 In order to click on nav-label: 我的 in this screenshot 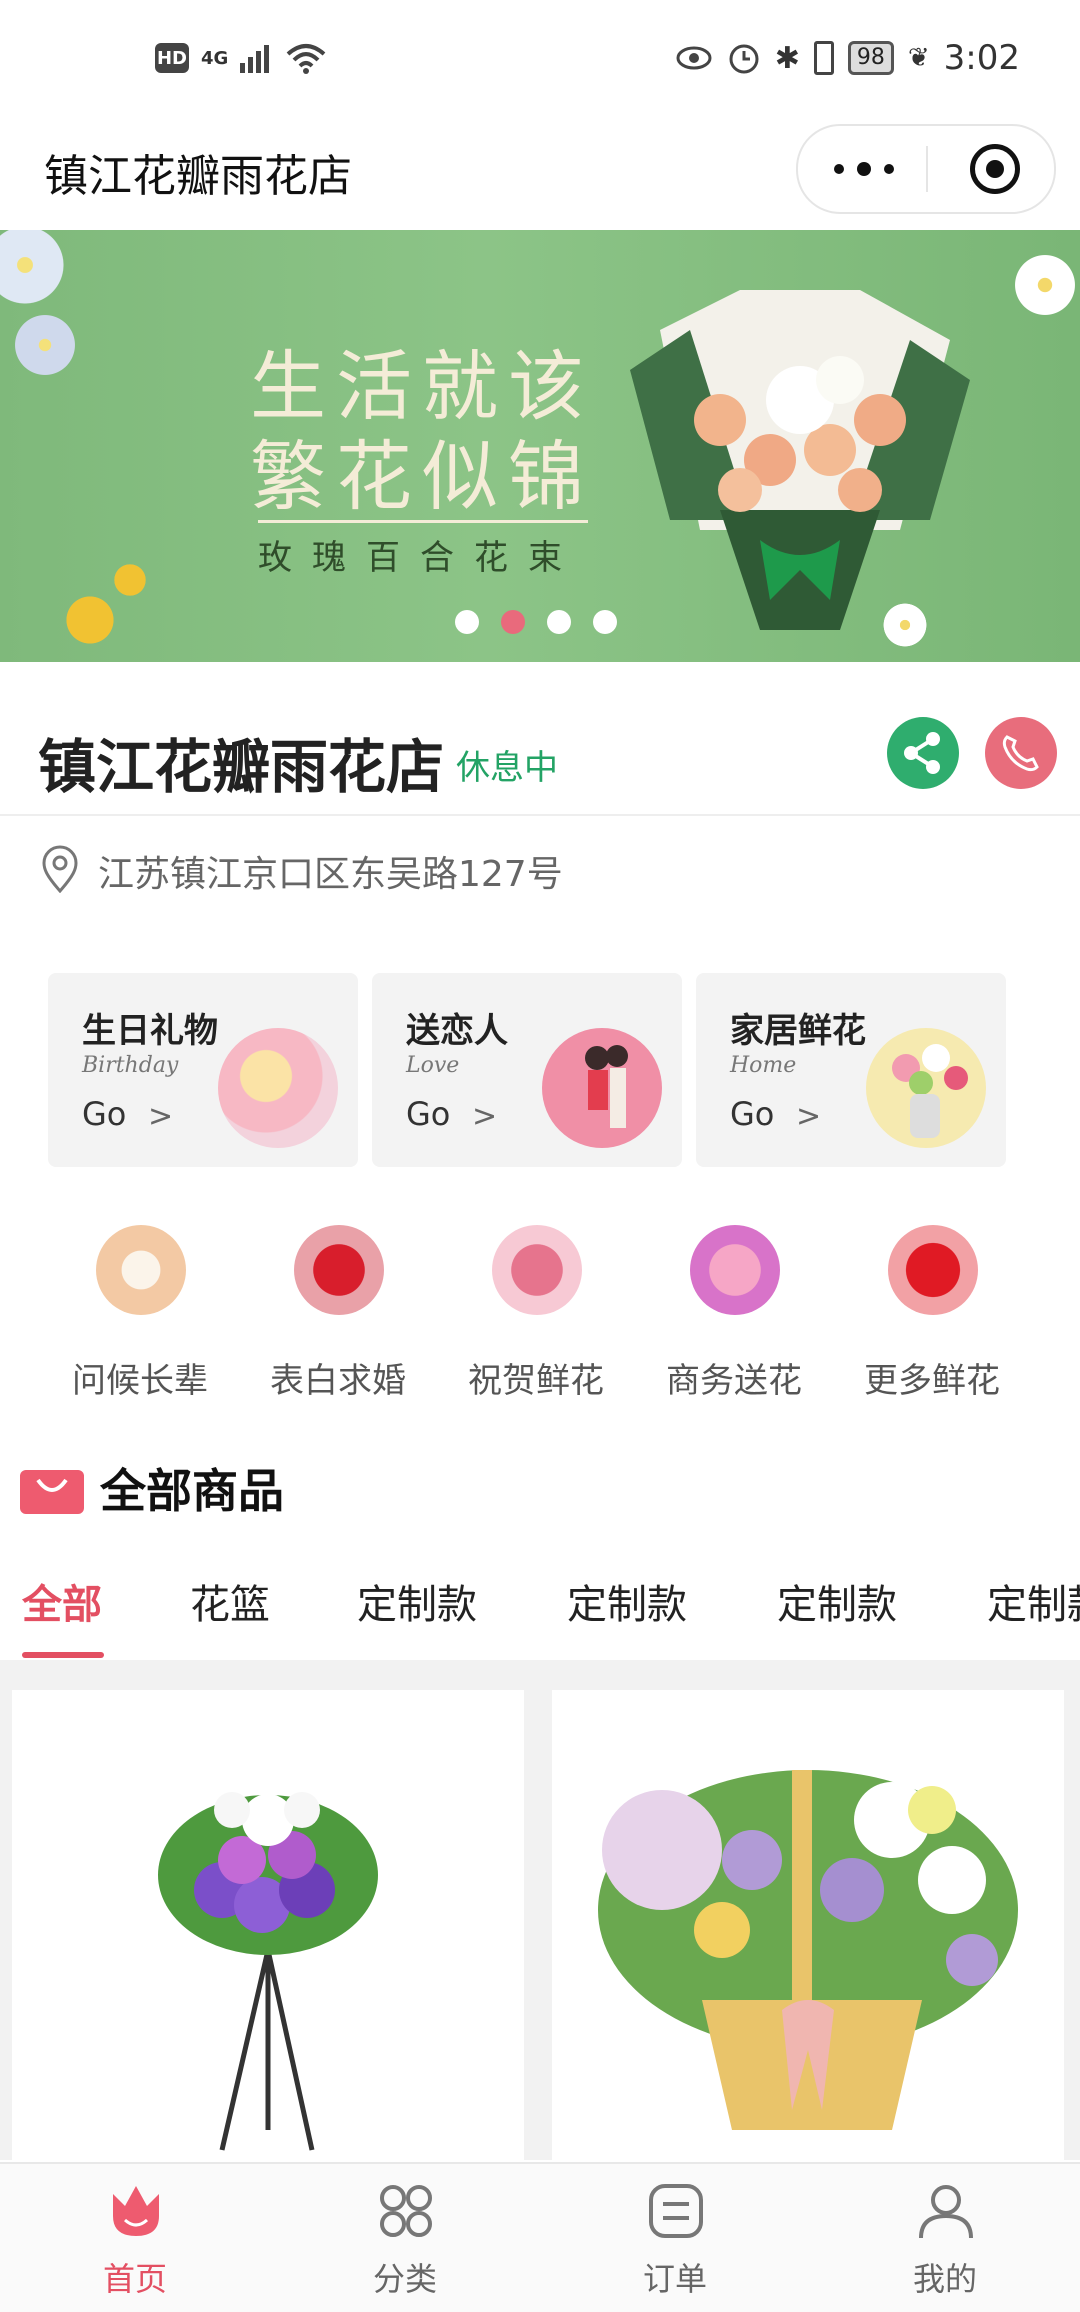, I will do `click(944, 2279)`.